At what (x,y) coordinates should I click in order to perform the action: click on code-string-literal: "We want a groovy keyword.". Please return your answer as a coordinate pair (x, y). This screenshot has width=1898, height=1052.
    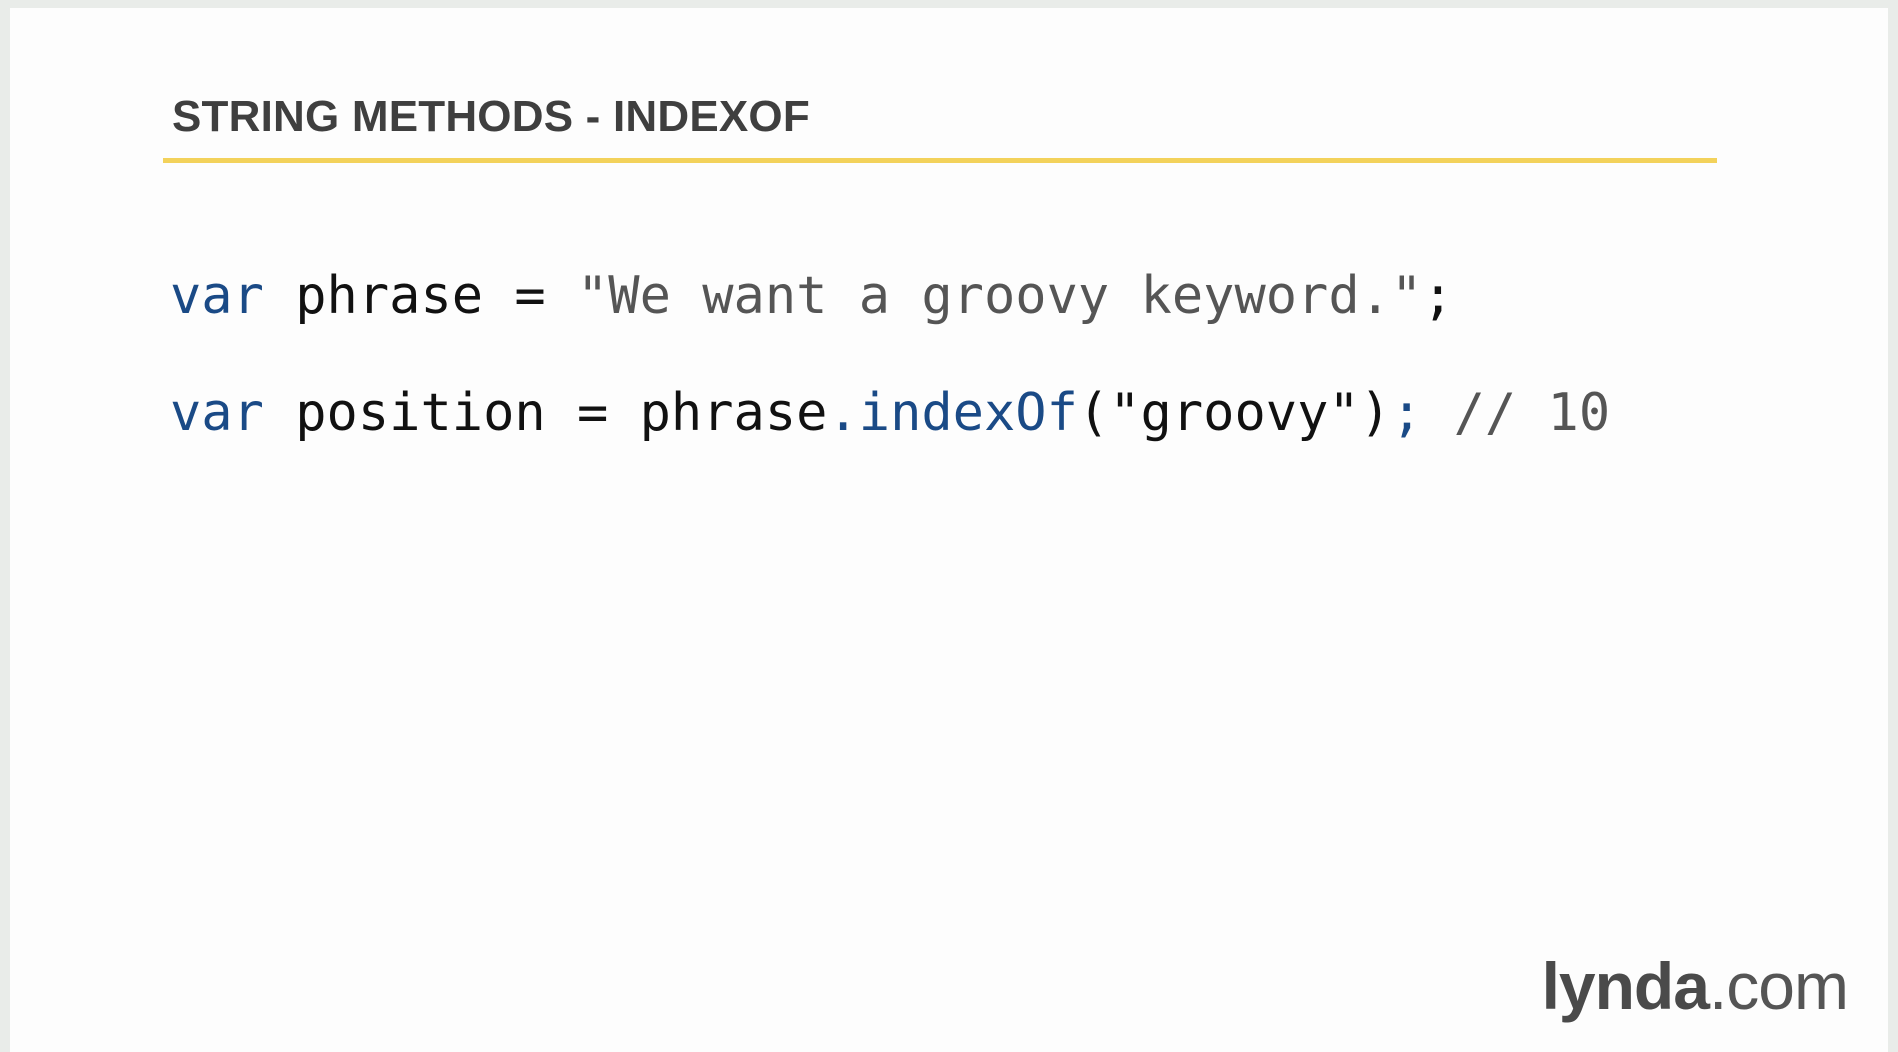
    Looking at the image, I should click on (1000, 296).